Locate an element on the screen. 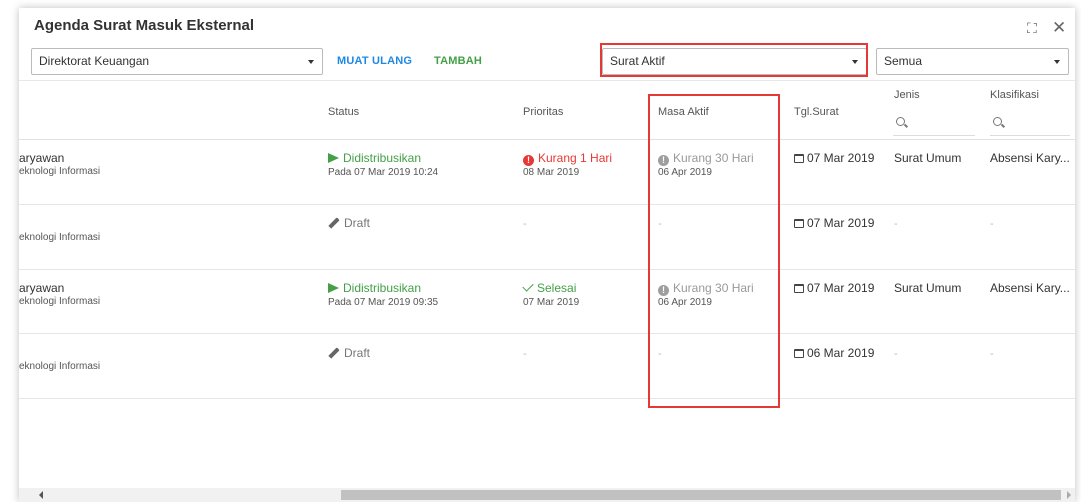 The height and width of the screenshot is (502, 1081). highlight-box-filter is located at coordinates (734, 60).